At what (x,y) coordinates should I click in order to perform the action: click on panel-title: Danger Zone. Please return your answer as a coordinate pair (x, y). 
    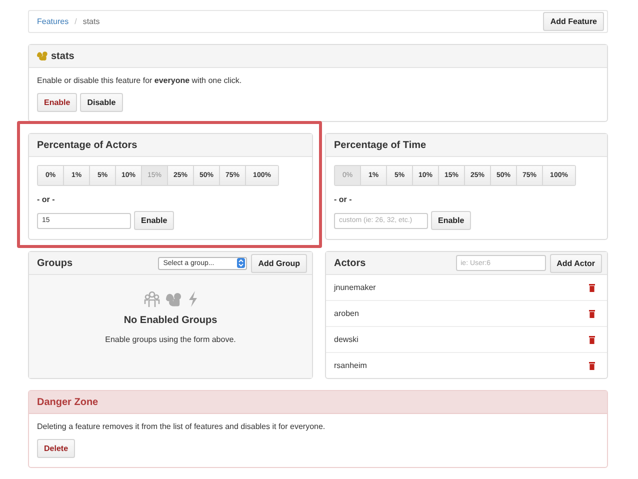
    Looking at the image, I should click on (67, 402).